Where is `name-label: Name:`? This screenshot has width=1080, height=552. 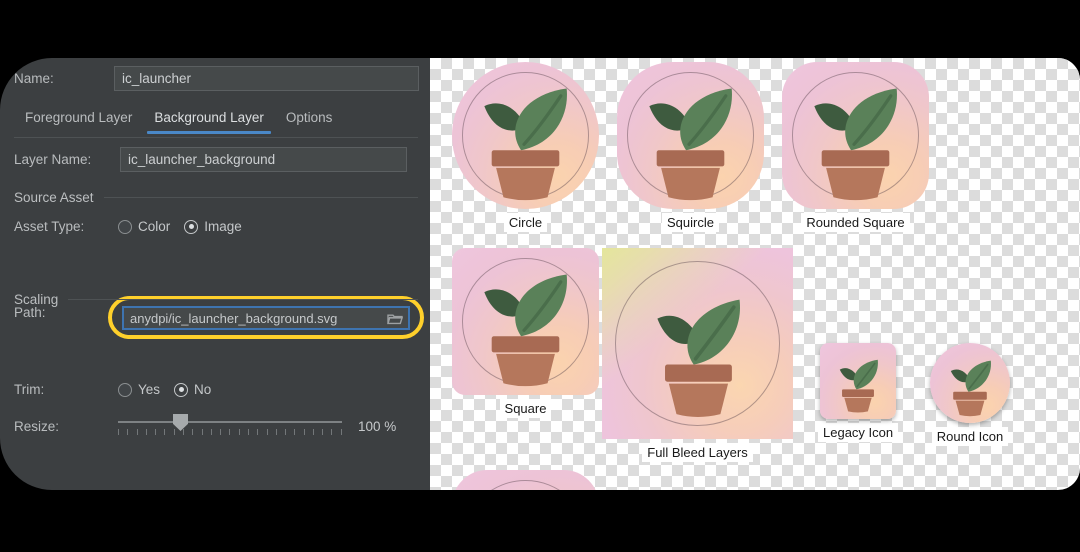 name-label: Name: is located at coordinates (34, 78).